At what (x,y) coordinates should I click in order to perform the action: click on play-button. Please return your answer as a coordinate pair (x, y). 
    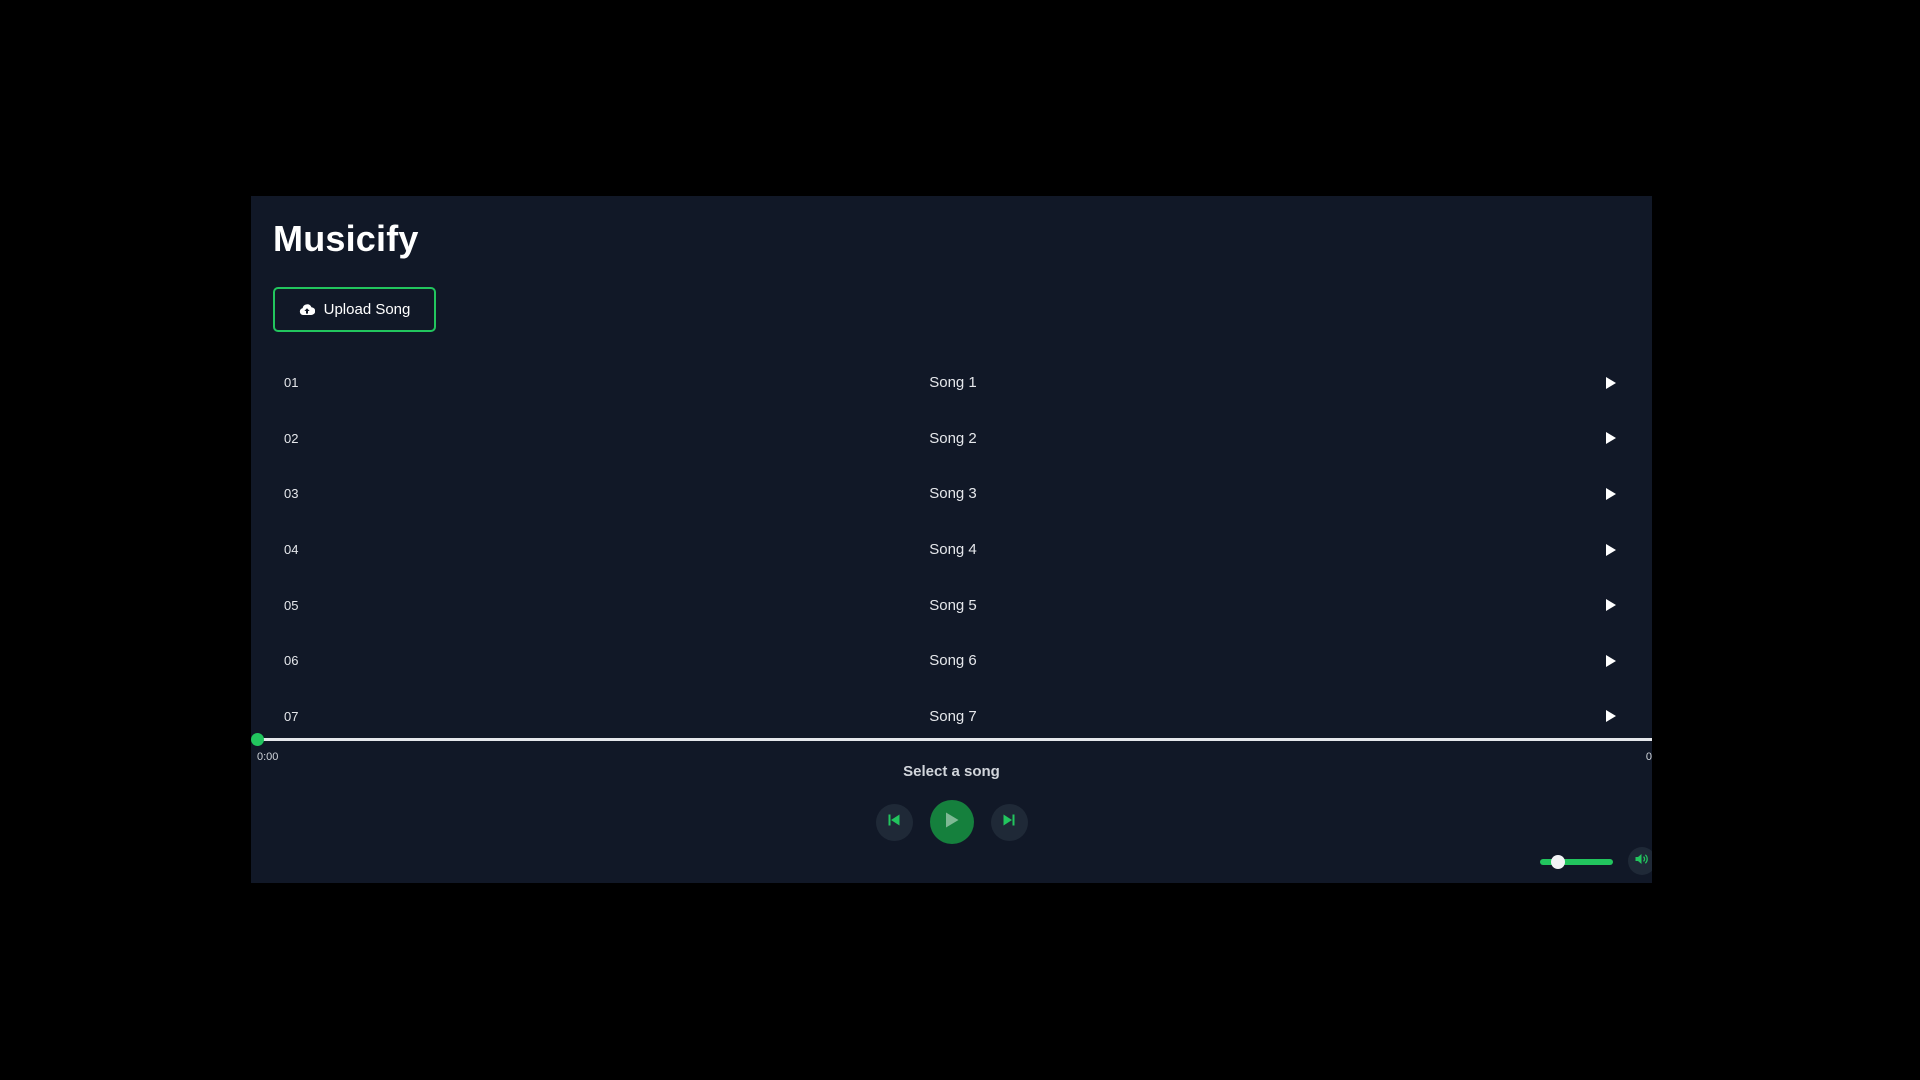
    Looking at the image, I should click on (951, 822).